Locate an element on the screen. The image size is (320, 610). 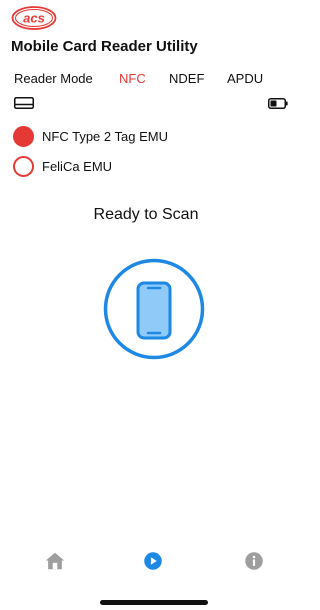
info-icon is located at coordinates (254, 561).